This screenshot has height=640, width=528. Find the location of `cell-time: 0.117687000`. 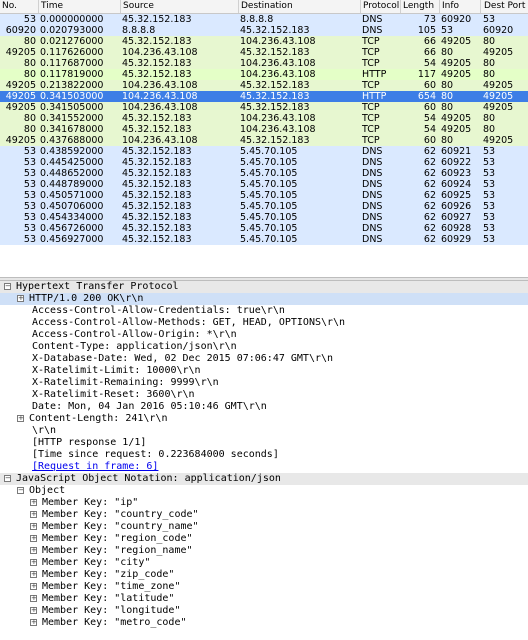

cell-time: 0.117687000 is located at coordinates (72, 63).